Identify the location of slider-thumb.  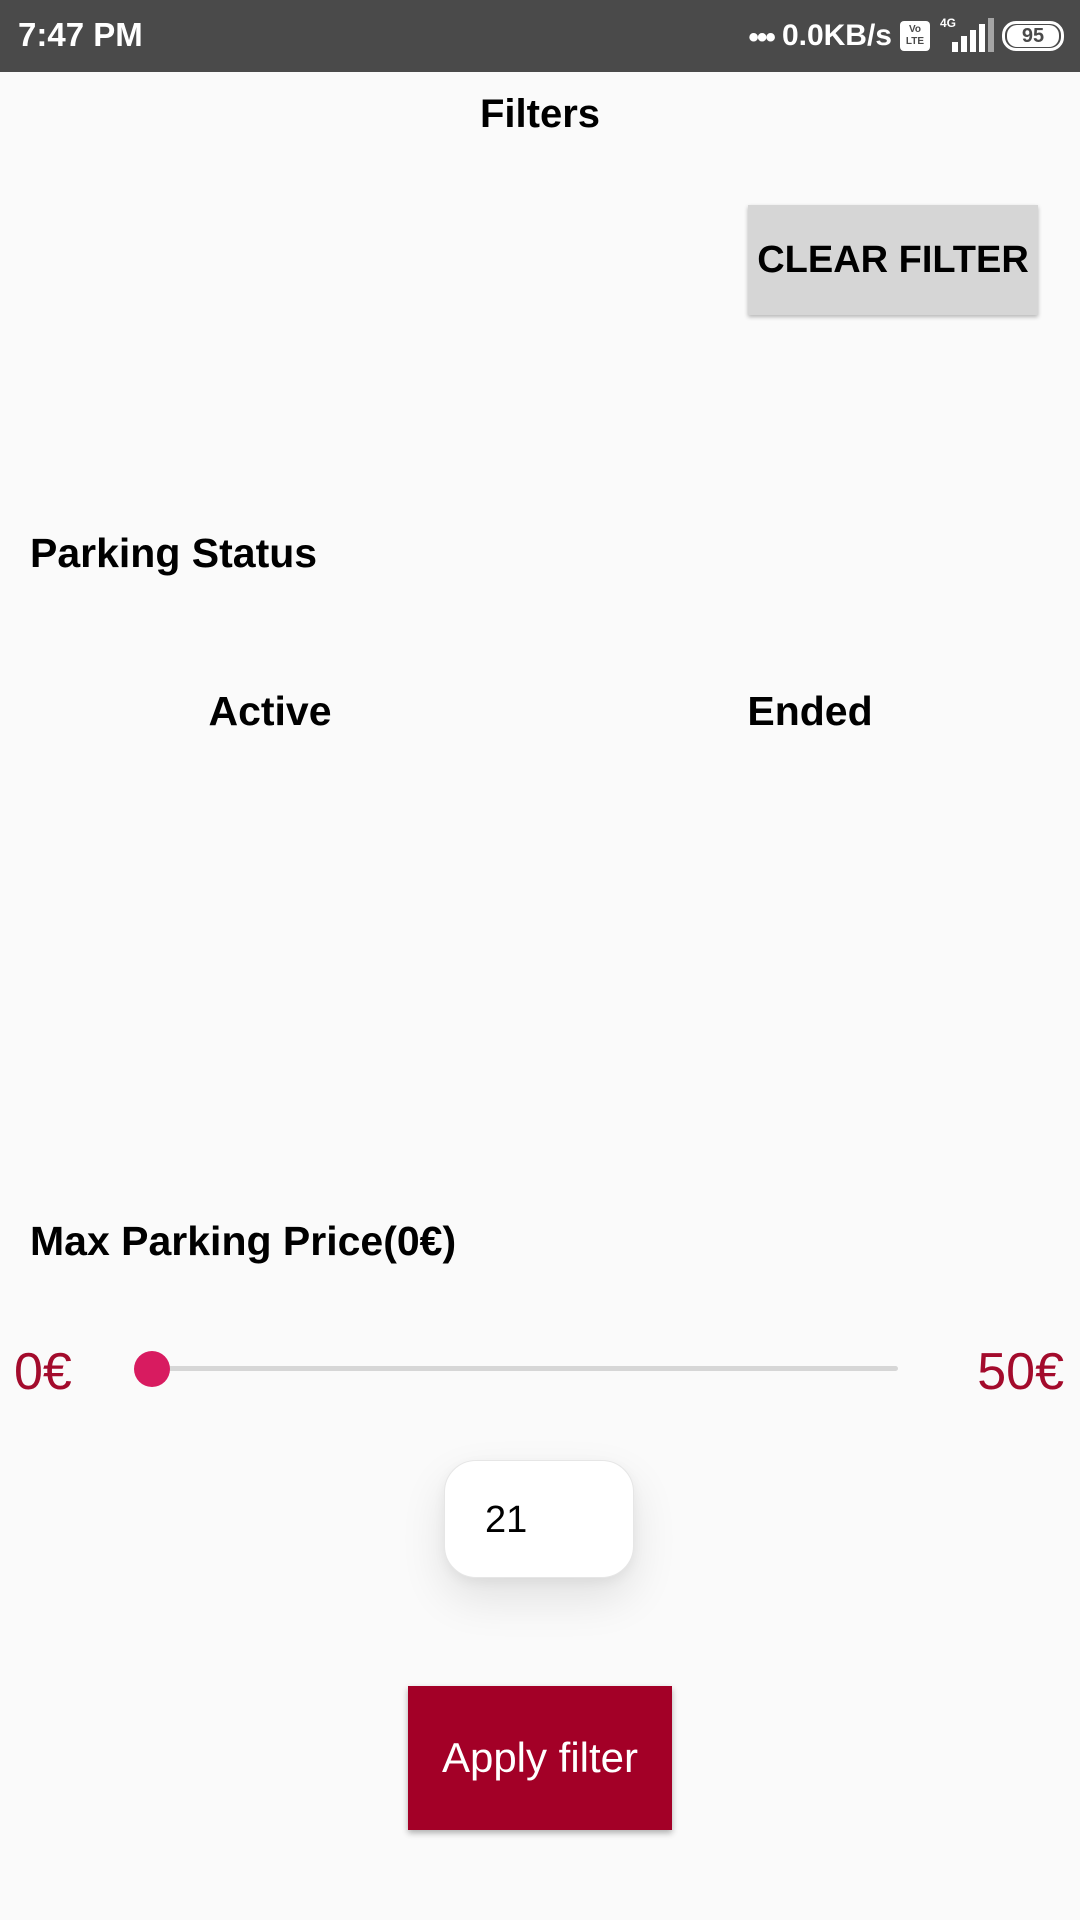
(152, 1369).